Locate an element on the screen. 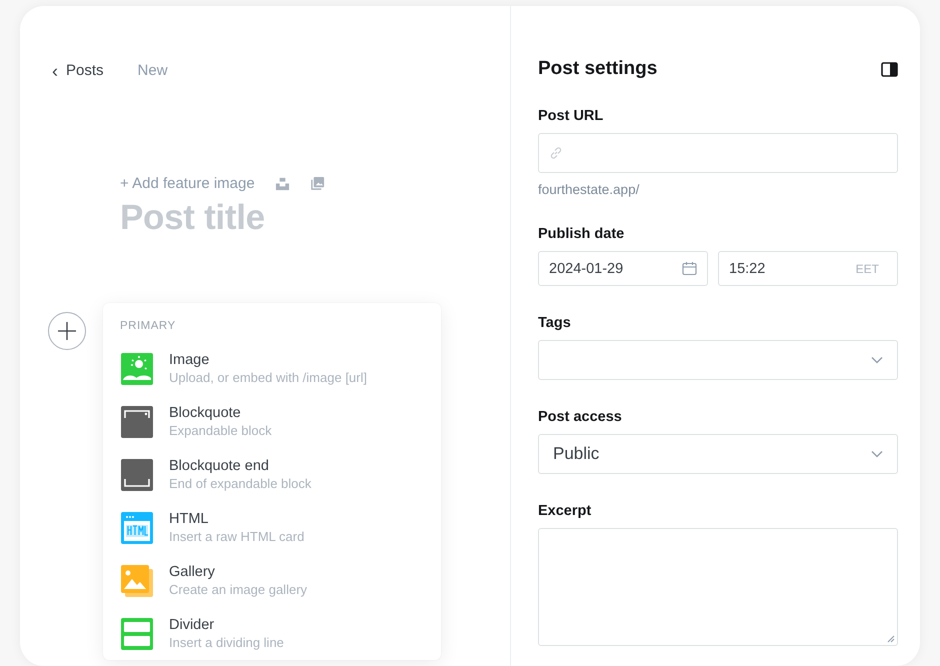 The image size is (940, 666). card-menu-item: Divider Insert a dividing line is located at coordinates (272, 633).